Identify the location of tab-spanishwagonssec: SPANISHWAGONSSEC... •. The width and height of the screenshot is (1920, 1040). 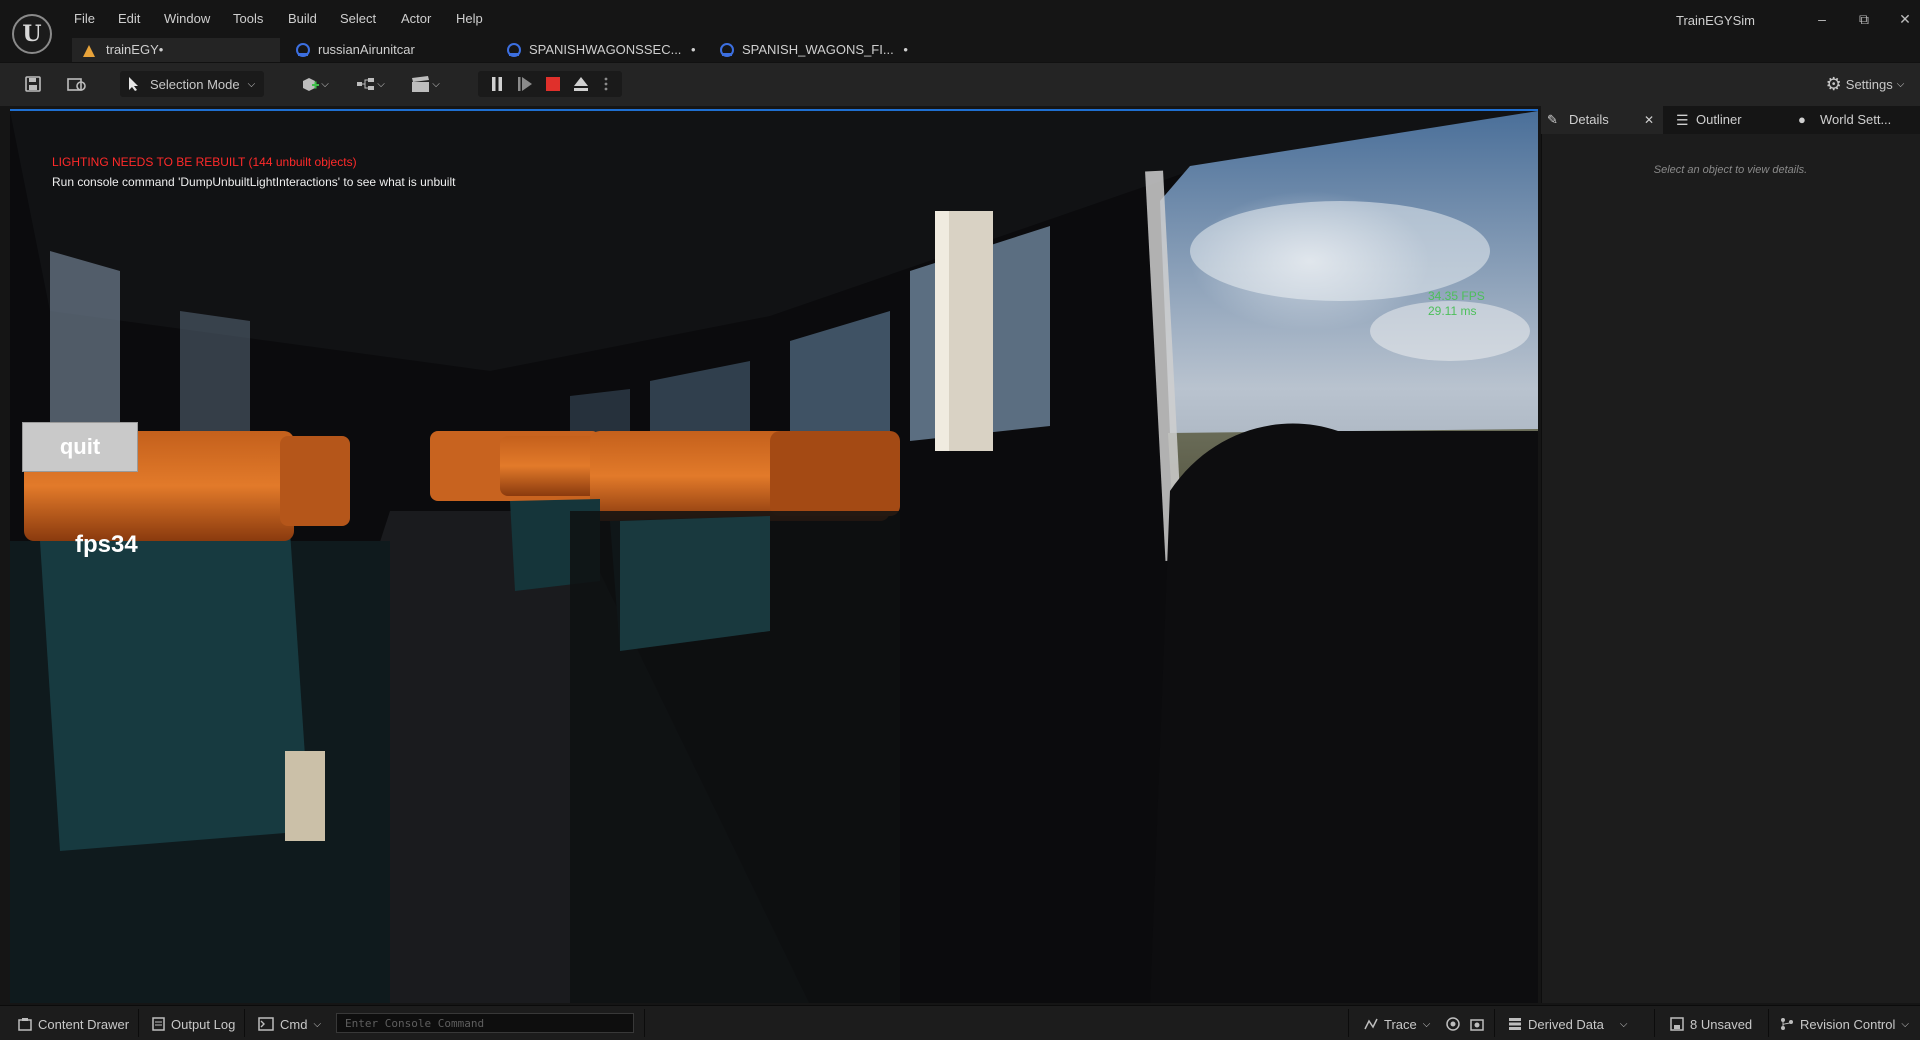
(605, 50).